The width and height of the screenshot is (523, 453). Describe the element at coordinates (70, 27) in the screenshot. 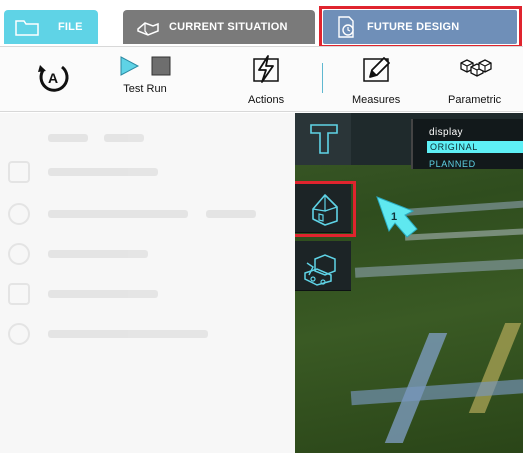

I see `tab-file-label: FILE` at that location.